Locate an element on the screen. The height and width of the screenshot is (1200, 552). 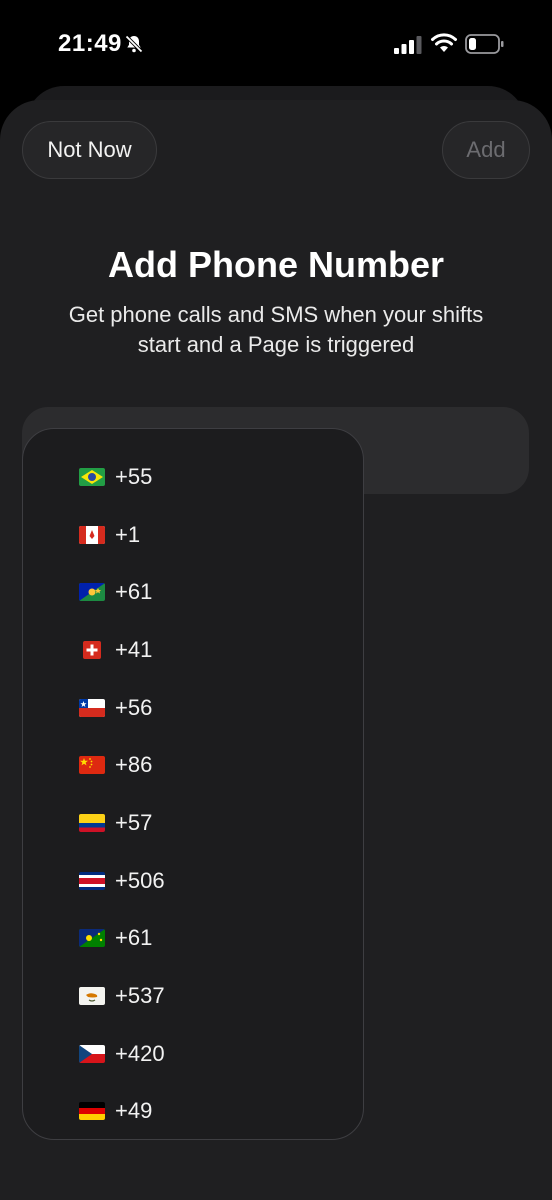
page-title: Add Phone Number is located at coordinates (275, 264).